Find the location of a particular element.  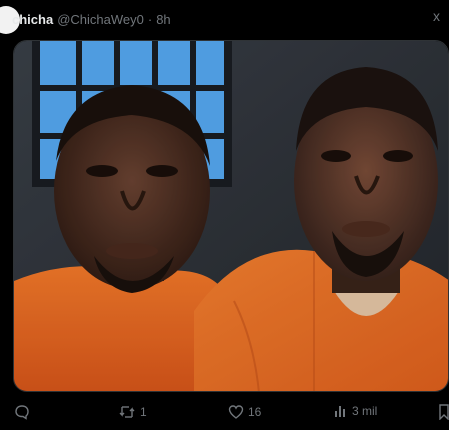

retweet-button: 1 is located at coordinates (132, 412).